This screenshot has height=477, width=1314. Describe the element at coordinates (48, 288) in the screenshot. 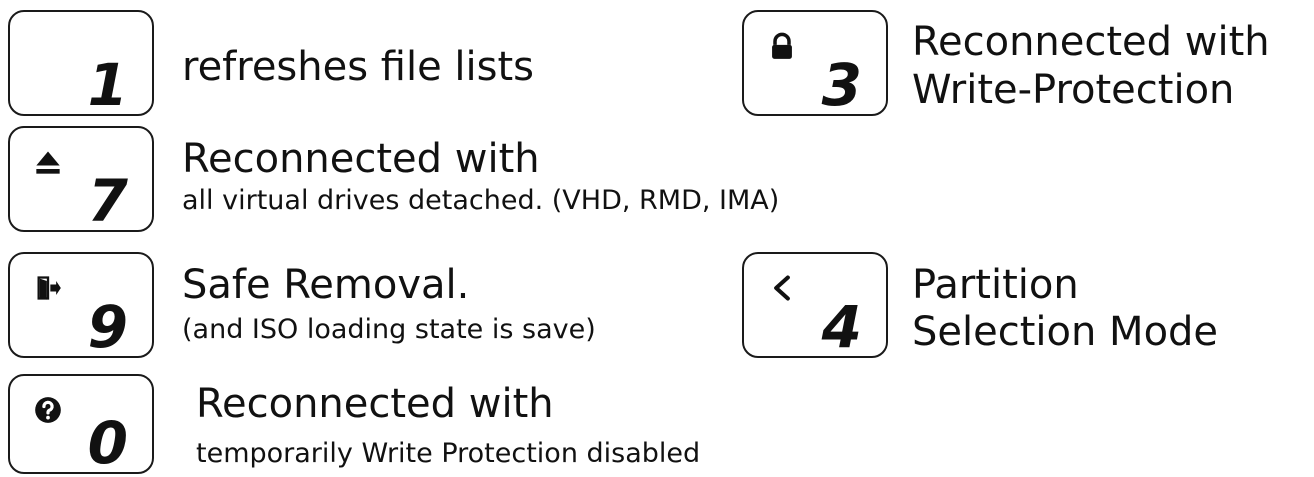

I see `exit-door-icon` at that location.